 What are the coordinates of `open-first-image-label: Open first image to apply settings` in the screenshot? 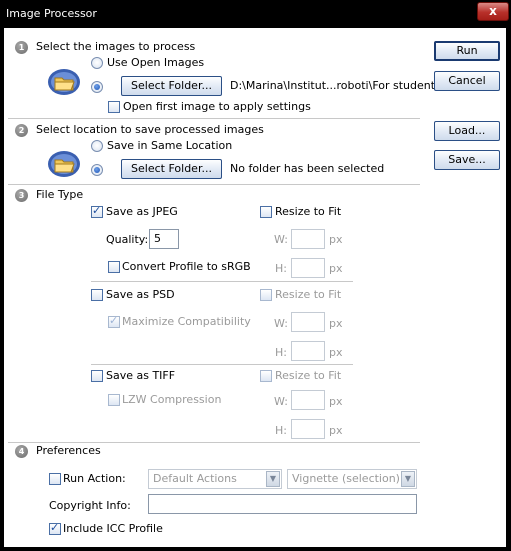 It's located at (217, 106).